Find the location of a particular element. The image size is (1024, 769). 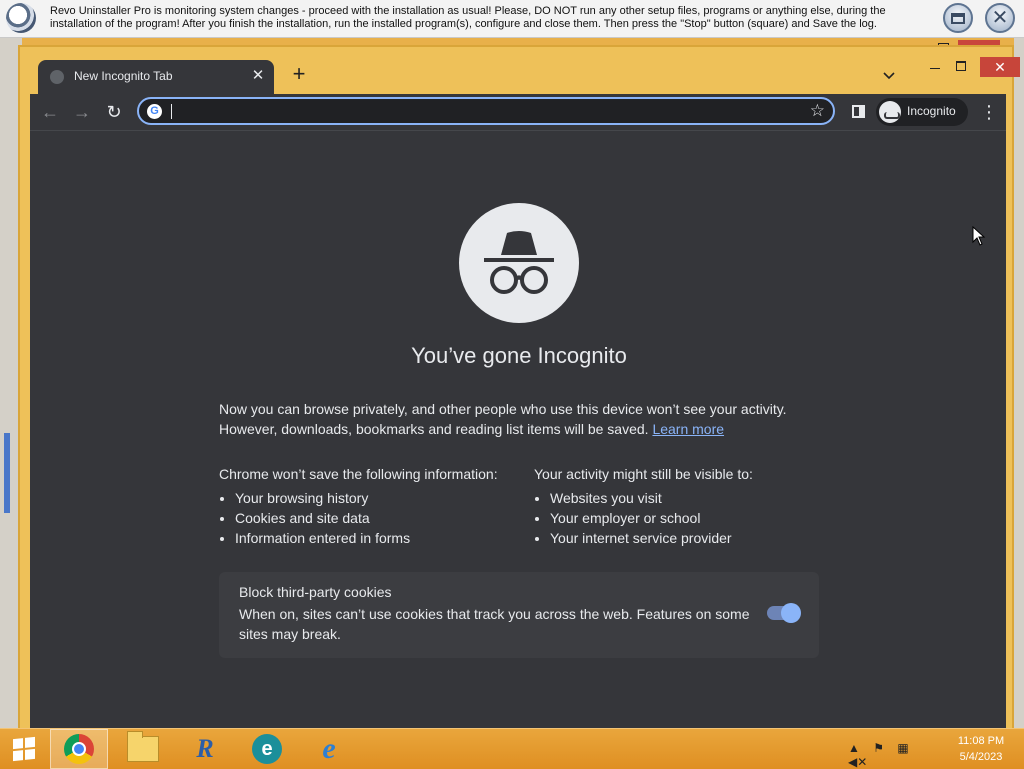

incognito-favicon-icon is located at coordinates (57, 77).